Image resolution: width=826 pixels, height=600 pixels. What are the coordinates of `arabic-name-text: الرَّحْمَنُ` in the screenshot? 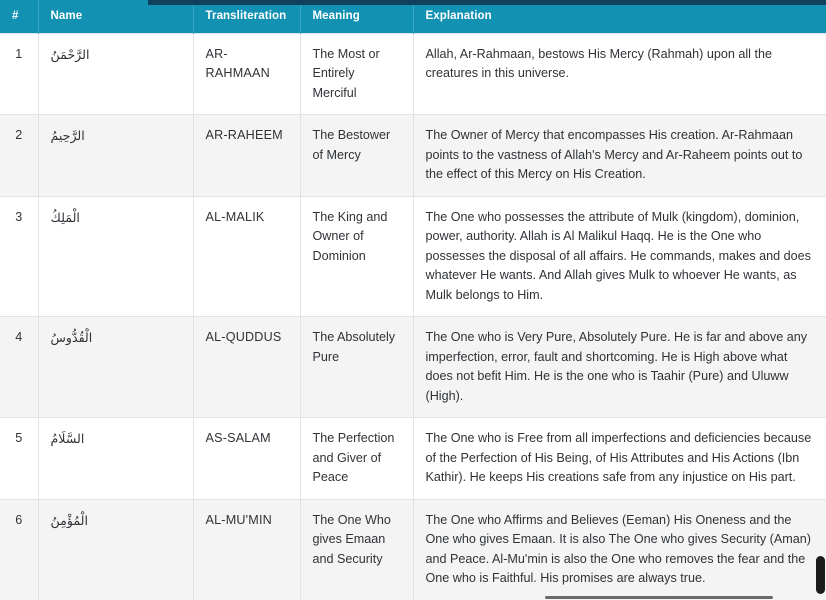 It's located at (70, 54).